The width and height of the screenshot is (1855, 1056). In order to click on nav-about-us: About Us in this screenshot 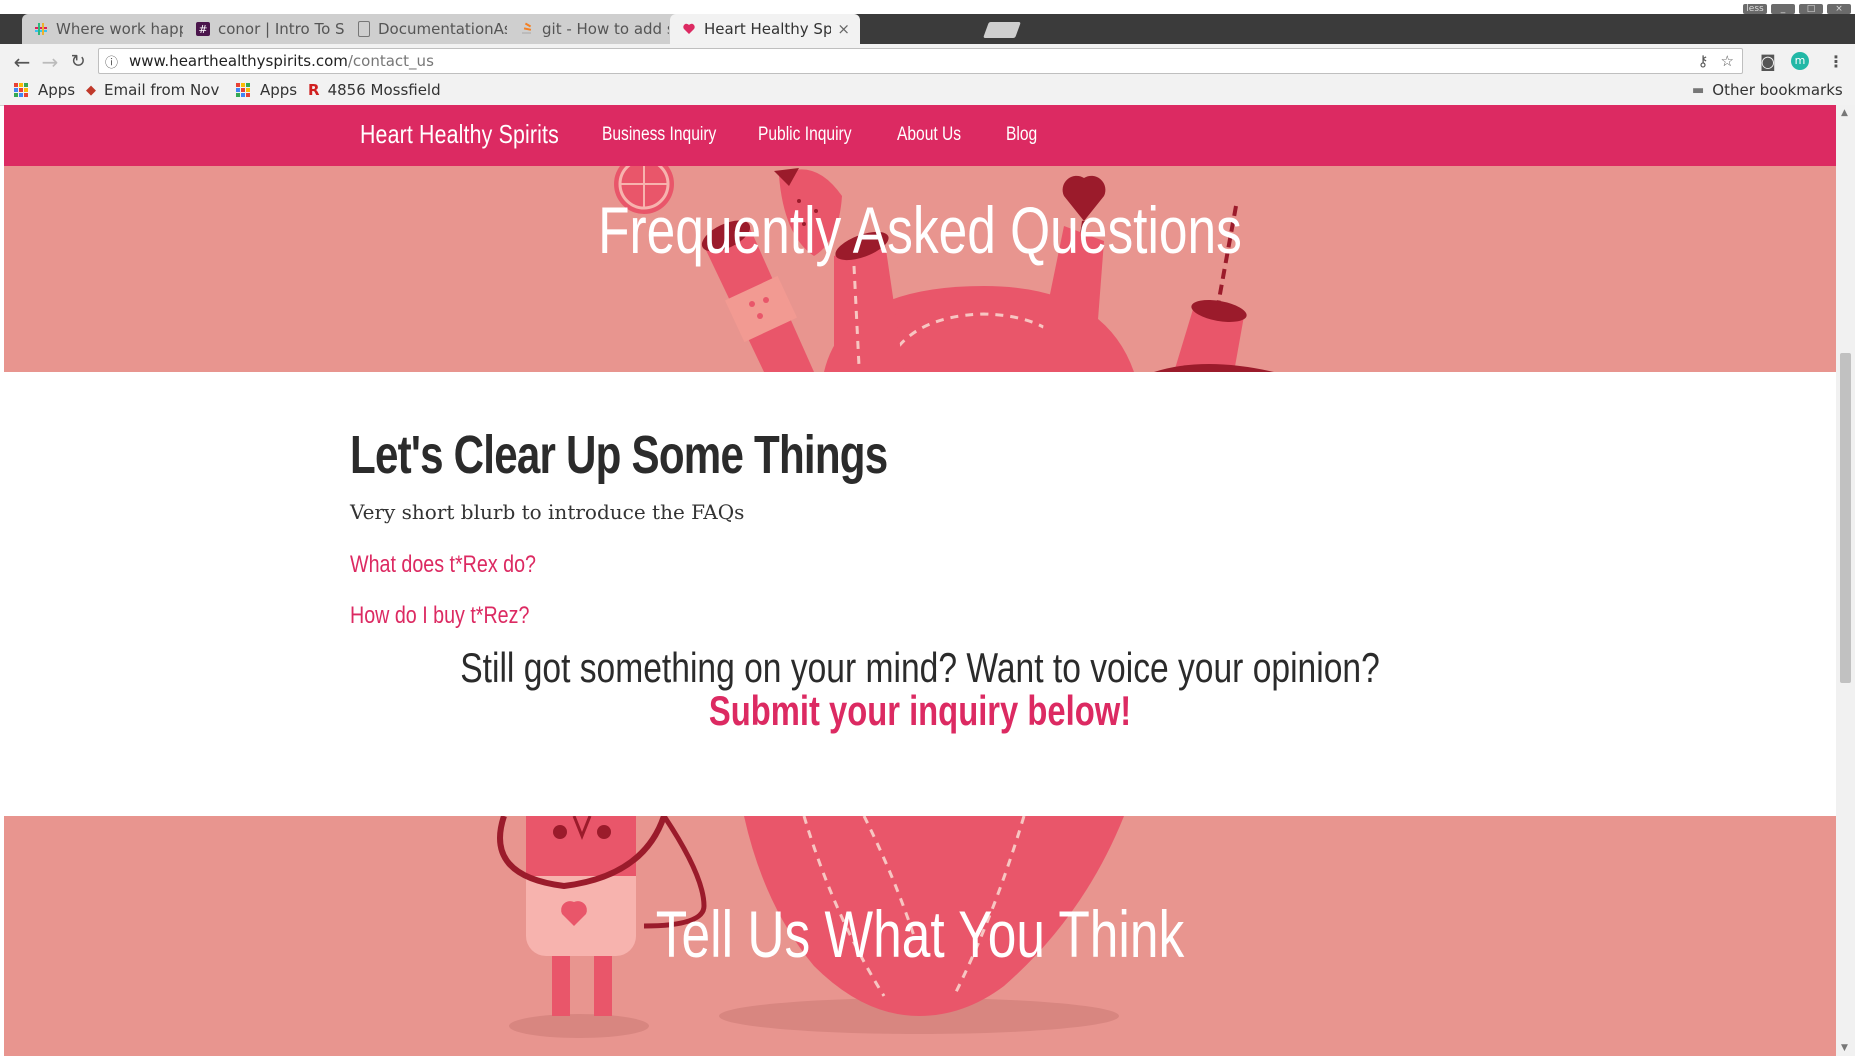, I will do `click(929, 135)`.